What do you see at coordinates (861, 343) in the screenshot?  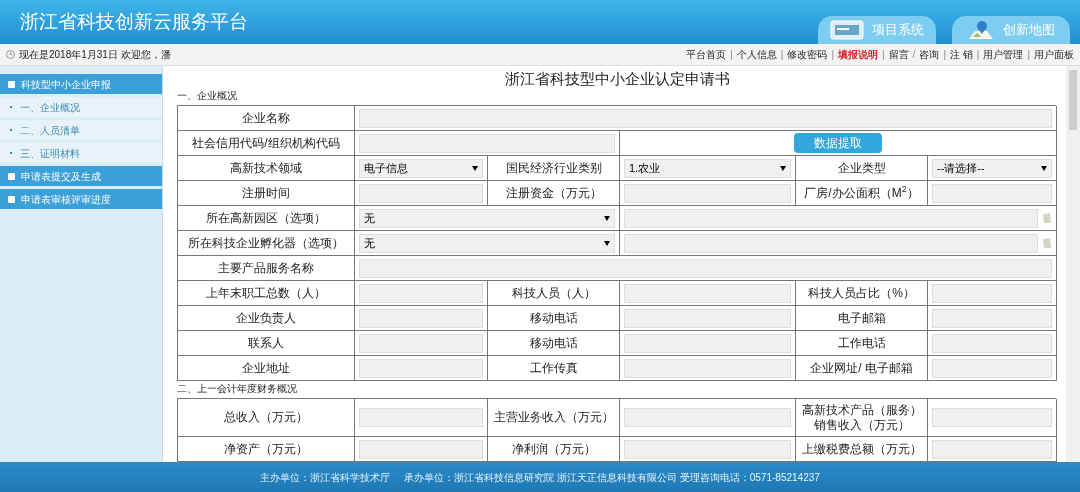 I see `field-label: 工作电话` at bounding box center [861, 343].